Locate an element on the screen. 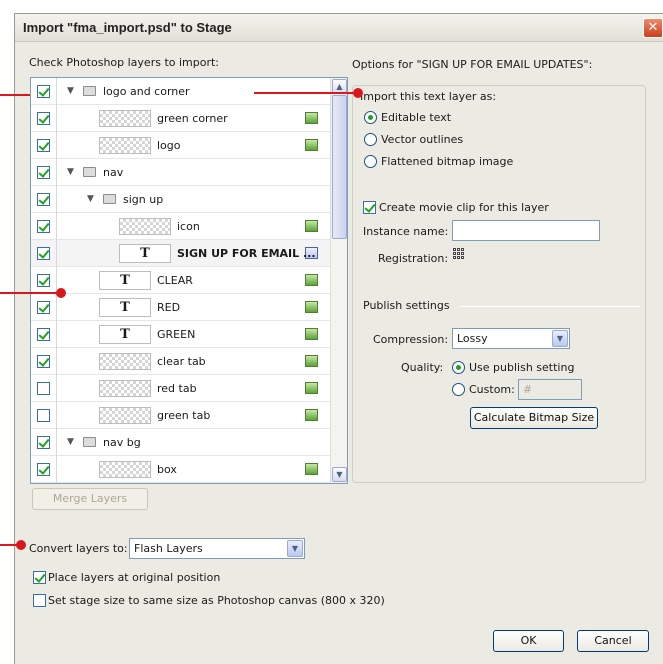 The image size is (663, 664). dialog-title: Import "fma_import.psd" to Stage is located at coordinates (127, 27).